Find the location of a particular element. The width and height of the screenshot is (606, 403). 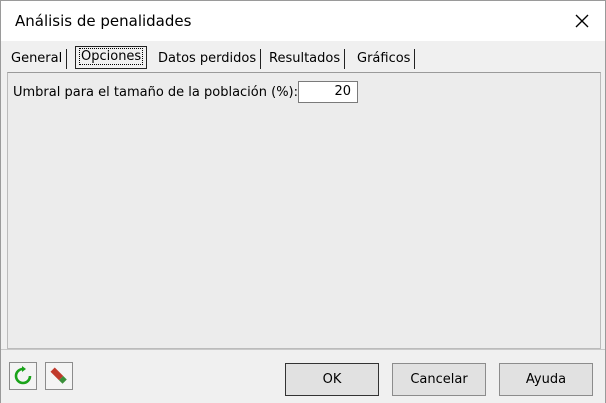

tab-datos-perdidos: Datos perdidos is located at coordinates (208, 59).